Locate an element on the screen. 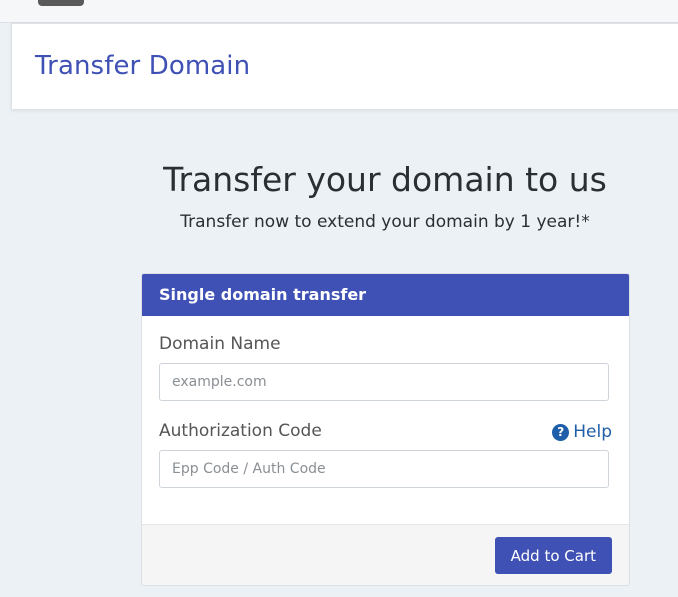 This screenshot has width=678, height=597. question-circle-icon: ? is located at coordinates (561, 432).